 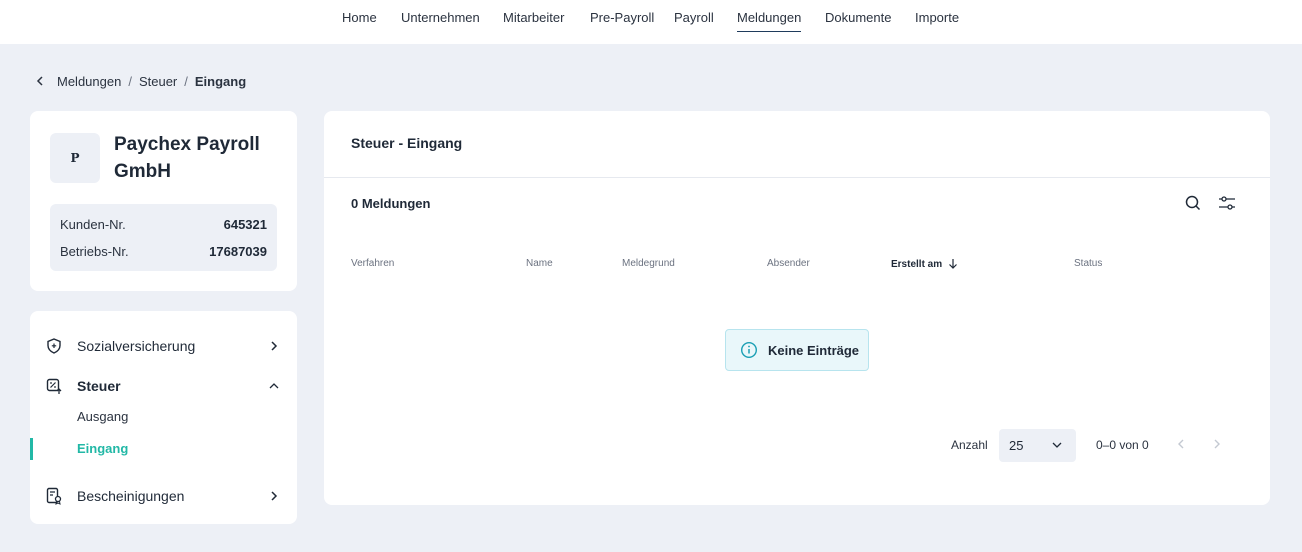 I want to click on nav-meldungen: Meldungen, so click(x=769, y=21).